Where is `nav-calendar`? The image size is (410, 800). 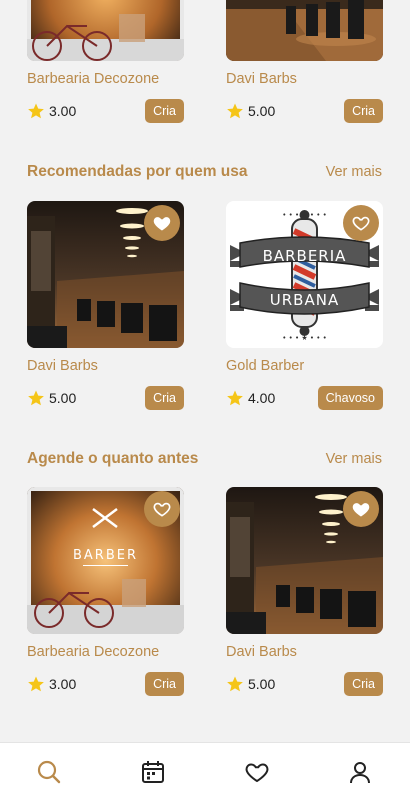
nav-calendar is located at coordinates (153, 772).